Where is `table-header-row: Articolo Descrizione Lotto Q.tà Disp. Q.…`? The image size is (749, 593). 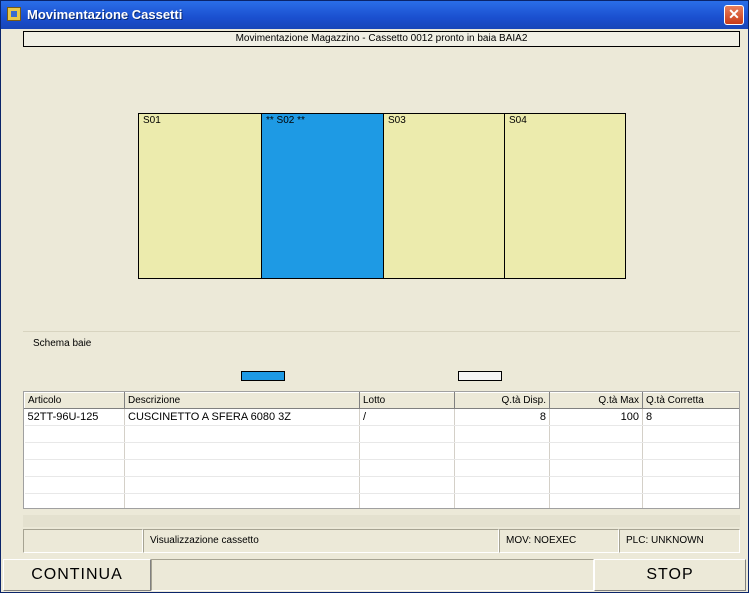
table-header-row: Articolo Descrizione Lotto Q.tà Disp. Q.… is located at coordinates (381, 400).